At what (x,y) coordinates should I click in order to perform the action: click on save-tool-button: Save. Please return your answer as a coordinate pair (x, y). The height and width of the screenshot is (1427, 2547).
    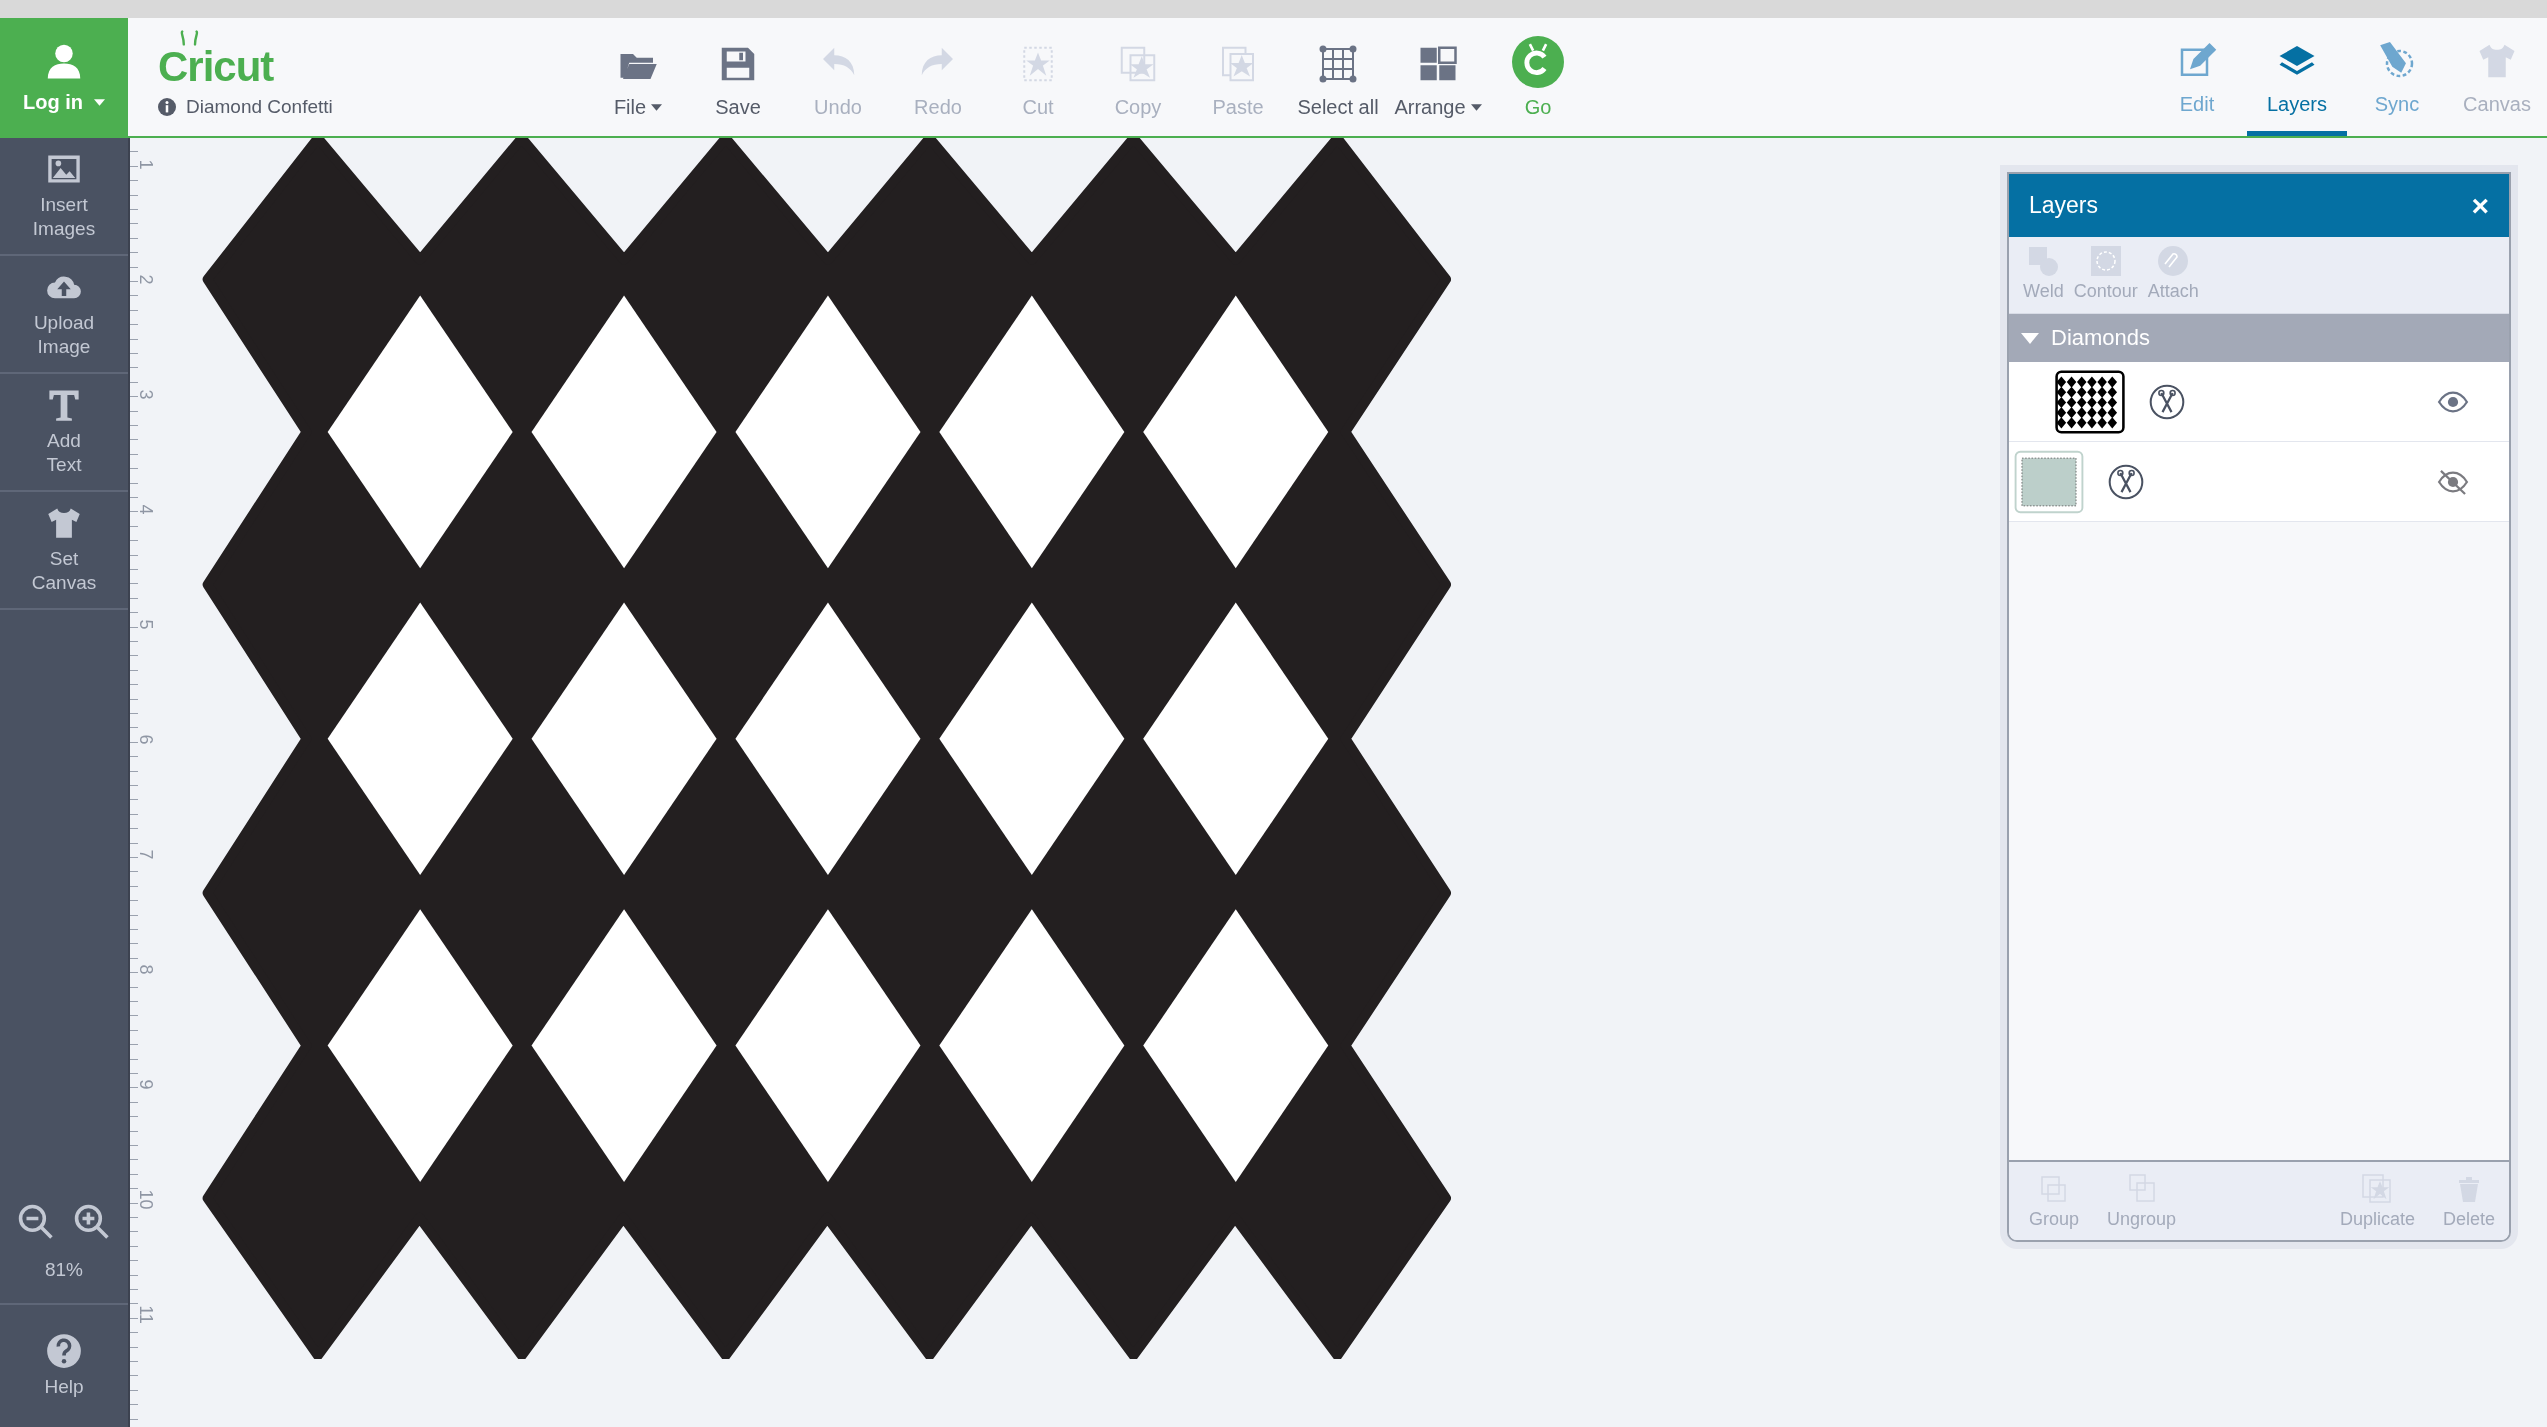
    Looking at the image, I should click on (738, 77).